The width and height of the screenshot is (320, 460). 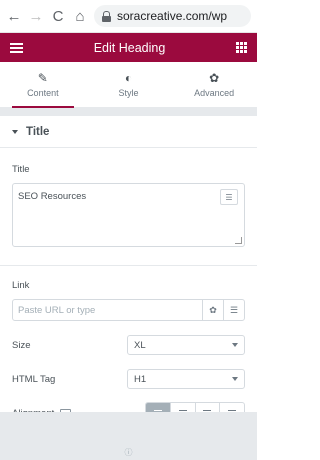 I want to click on title-textarea-value: SEO Resources, so click(x=52, y=196).